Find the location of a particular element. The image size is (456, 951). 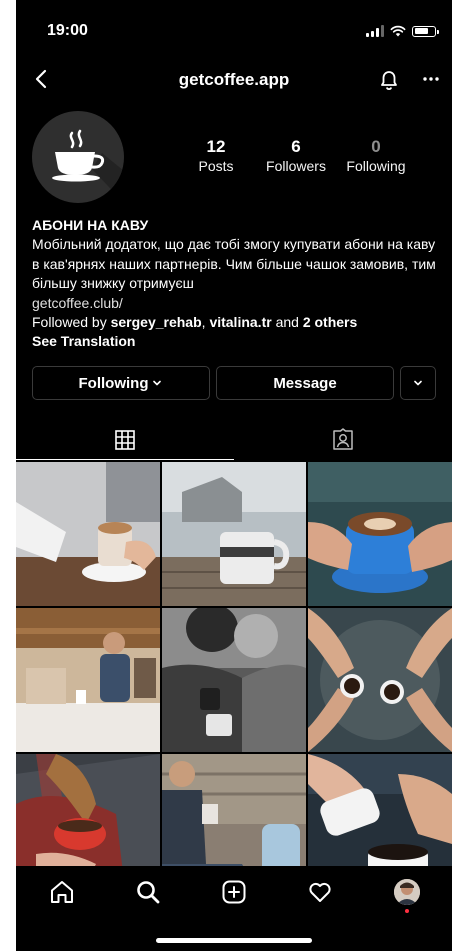

search-icon is located at coordinates (148, 892).